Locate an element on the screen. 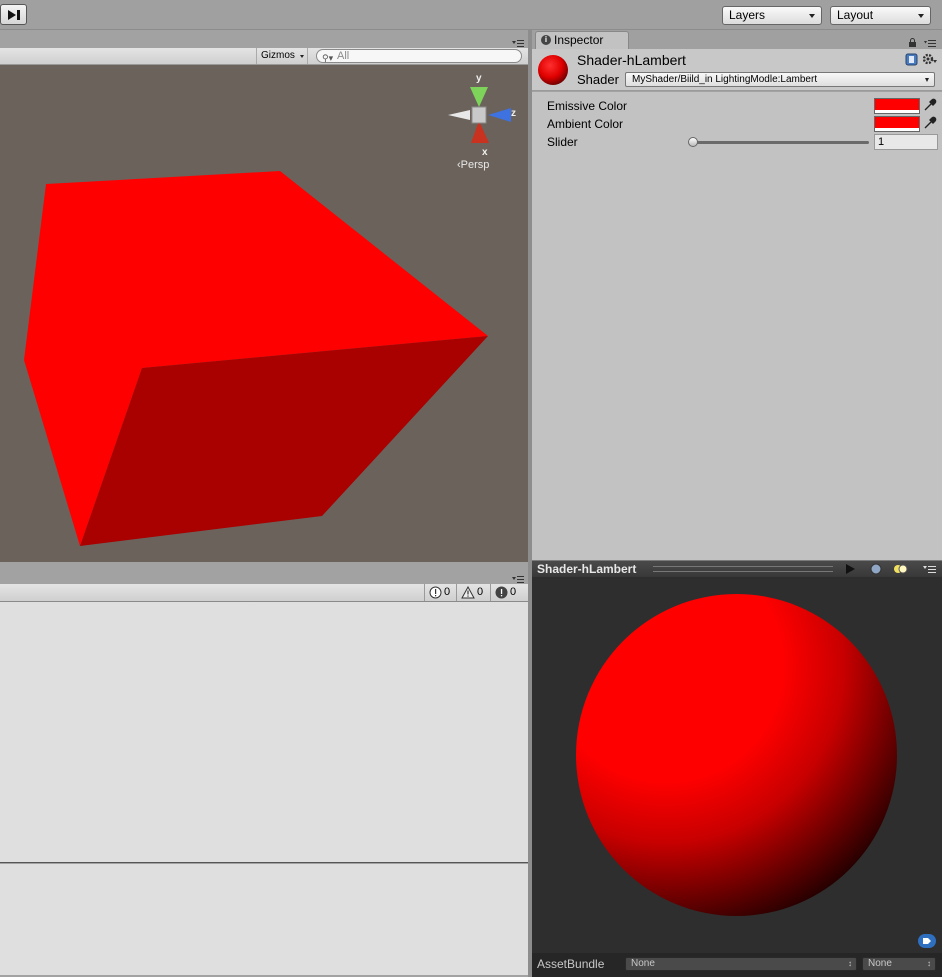 Image resolution: width=942 pixels, height=977 pixels. axis-z-cone is located at coordinates (499, 115).